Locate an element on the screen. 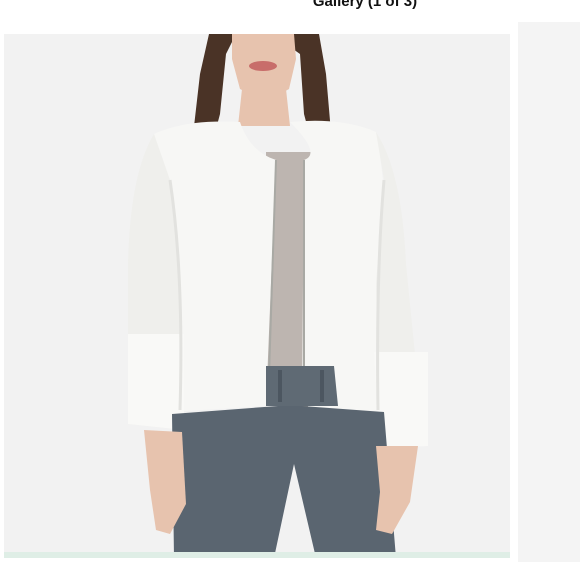 This screenshot has width=580, height=580. bottom-band is located at coordinates (257, 555).